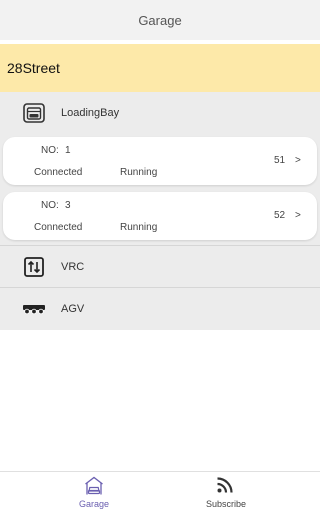  Describe the element at coordinates (33, 68) in the screenshot. I see `site-name: 28Street` at that location.